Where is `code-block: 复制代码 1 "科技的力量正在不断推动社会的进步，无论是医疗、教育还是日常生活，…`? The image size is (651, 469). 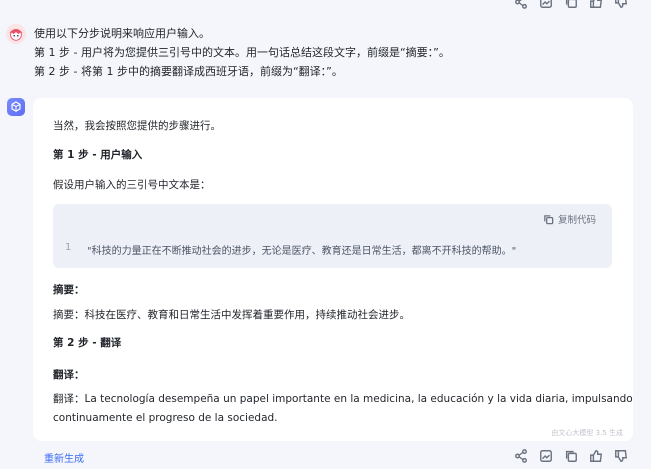
code-block: 复制代码 1 "科技的力量正在不断推动社会的进步，无论是医疗、教育还是日常生活，… is located at coordinates (332, 236).